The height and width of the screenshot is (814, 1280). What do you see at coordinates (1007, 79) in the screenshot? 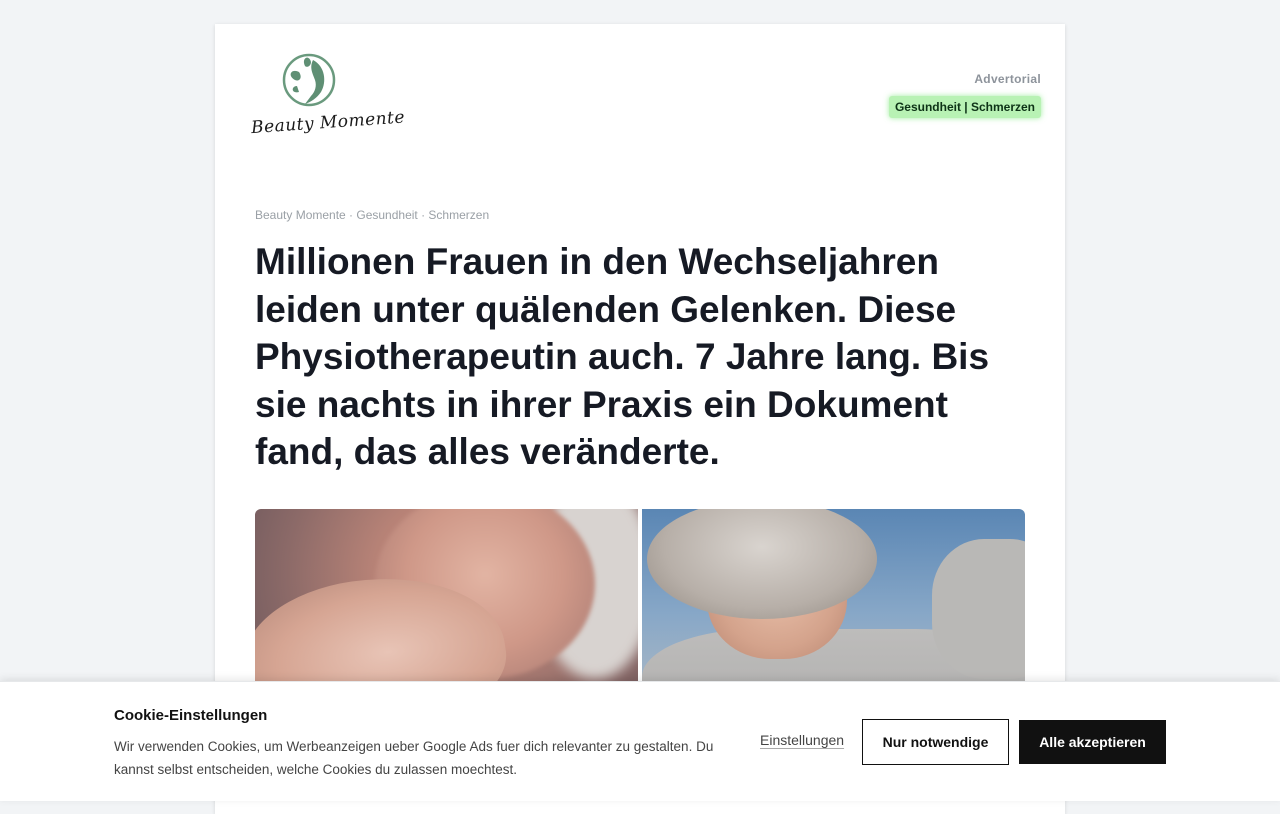
I see `advertorial-label: Advertorial` at bounding box center [1007, 79].